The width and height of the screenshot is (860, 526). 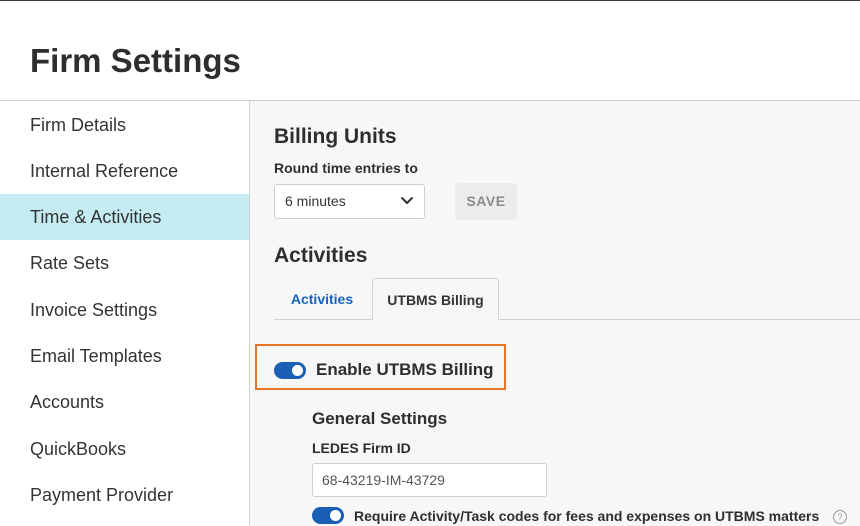 I want to click on ledes-firm-id-input: 68-43219-IM-43729, so click(x=429, y=480).